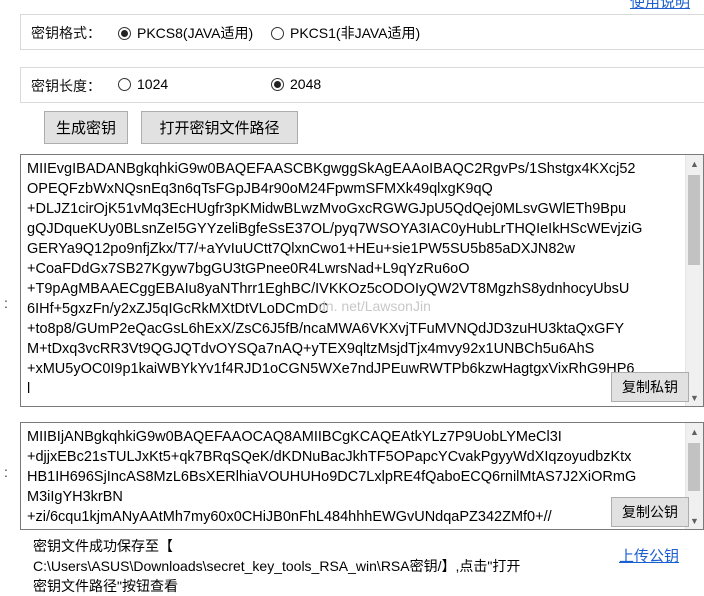 This screenshot has height=596, width=704. What do you see at coordinates (124, 84) in the screenshot?
I see `radio-1024-dot` at bounding box center [124, 84].